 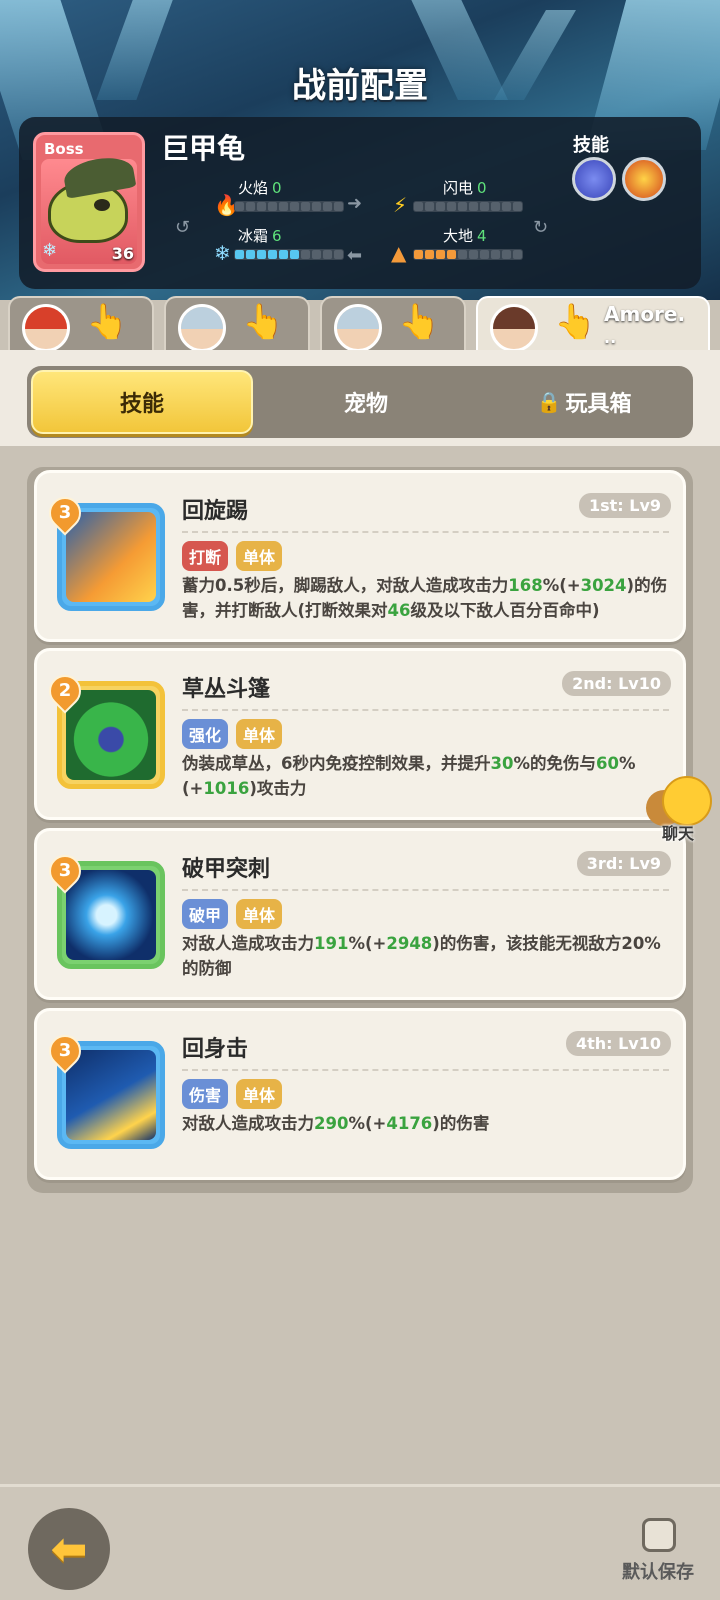 I want to click on stat-earth: 大地 4, so click(x=465, y=235).